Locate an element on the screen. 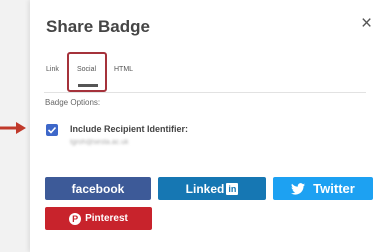  pinterest-p-icon: P is located at coordinates (75, 218).